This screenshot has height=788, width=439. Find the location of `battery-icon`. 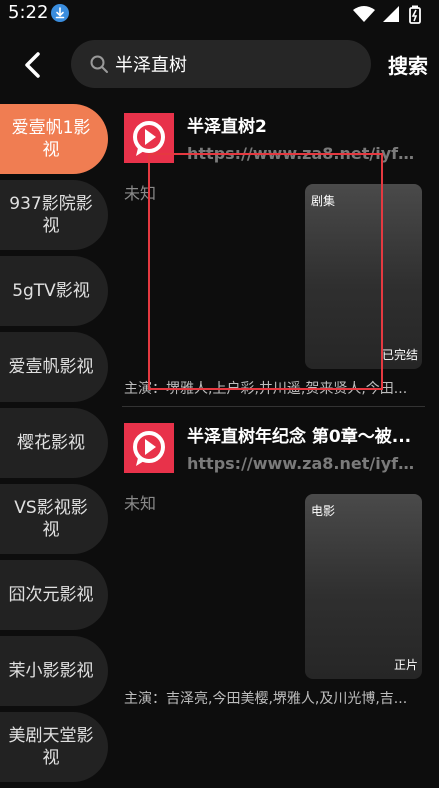

battery-icon is located at coordinates (415, 14).